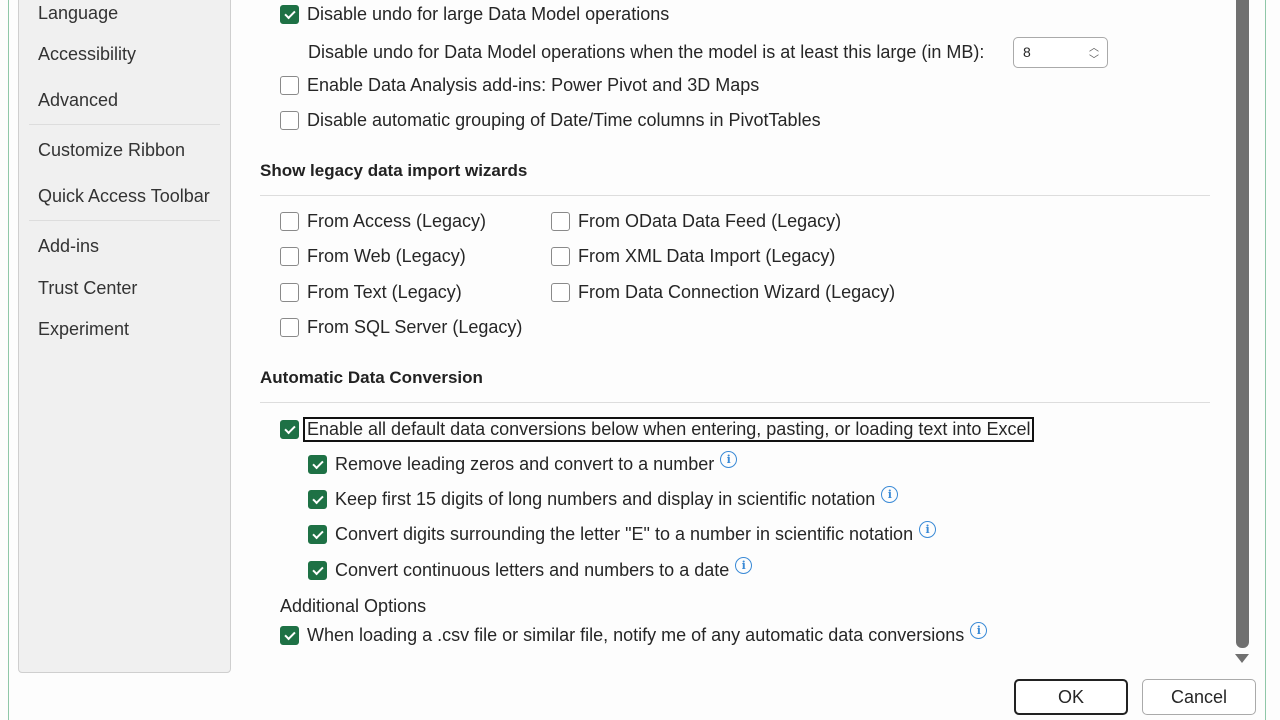  I want to click on option-label: From OData Data Feed (Legacy), so click(710, 221).